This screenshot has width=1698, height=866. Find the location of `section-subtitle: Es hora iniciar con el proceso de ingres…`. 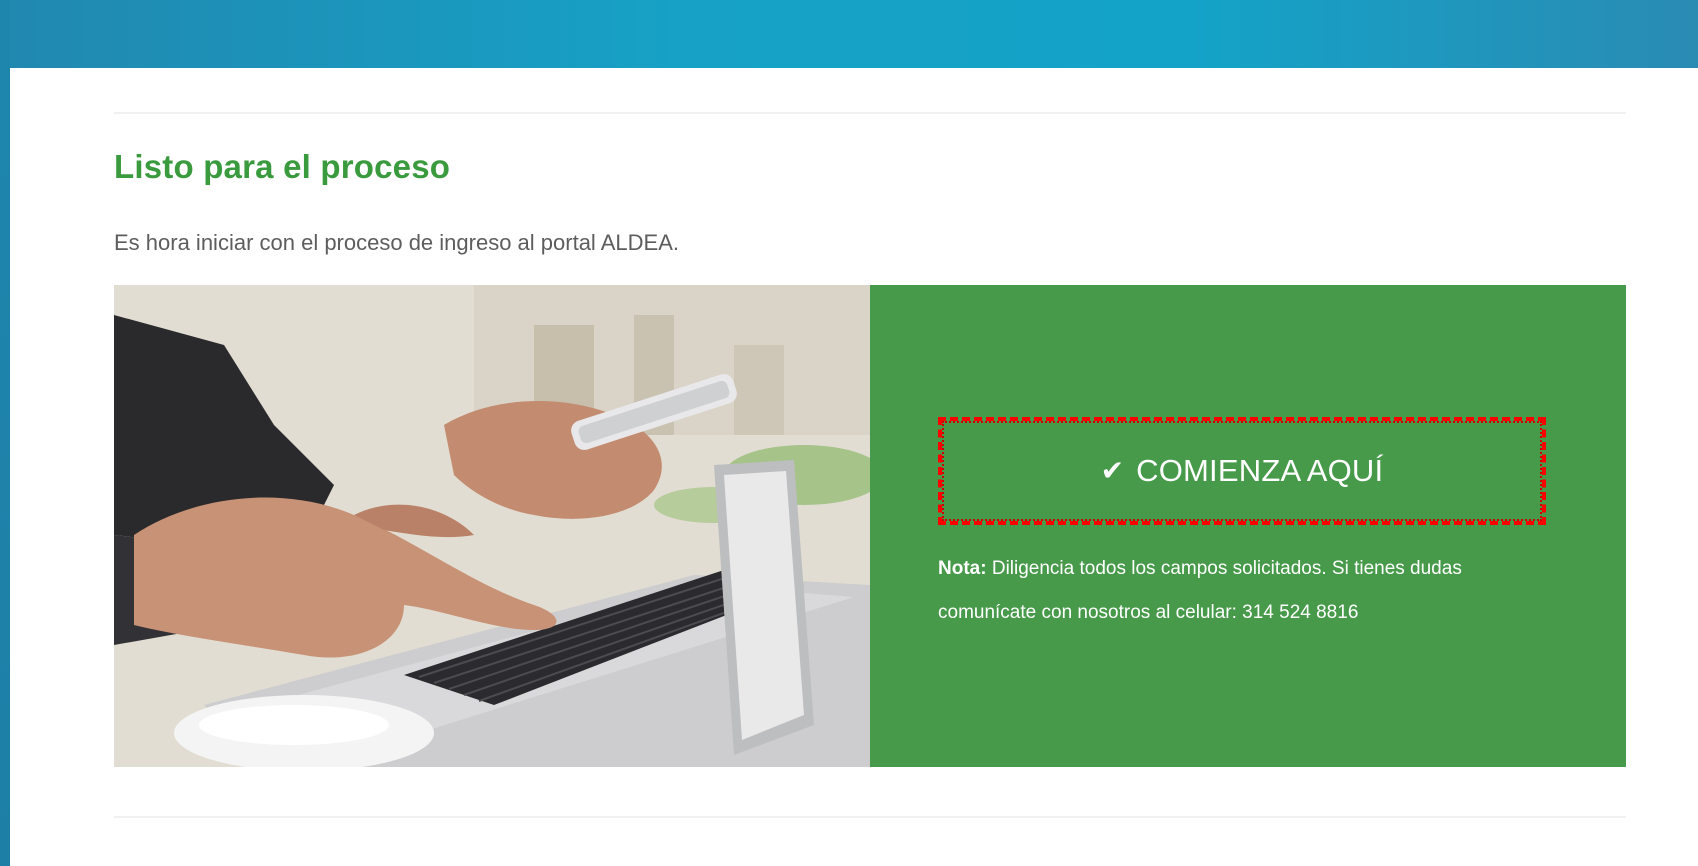

section-subtitle: Es hora iniciar con el proceso de ingres… is located at coordinates (396, 242).